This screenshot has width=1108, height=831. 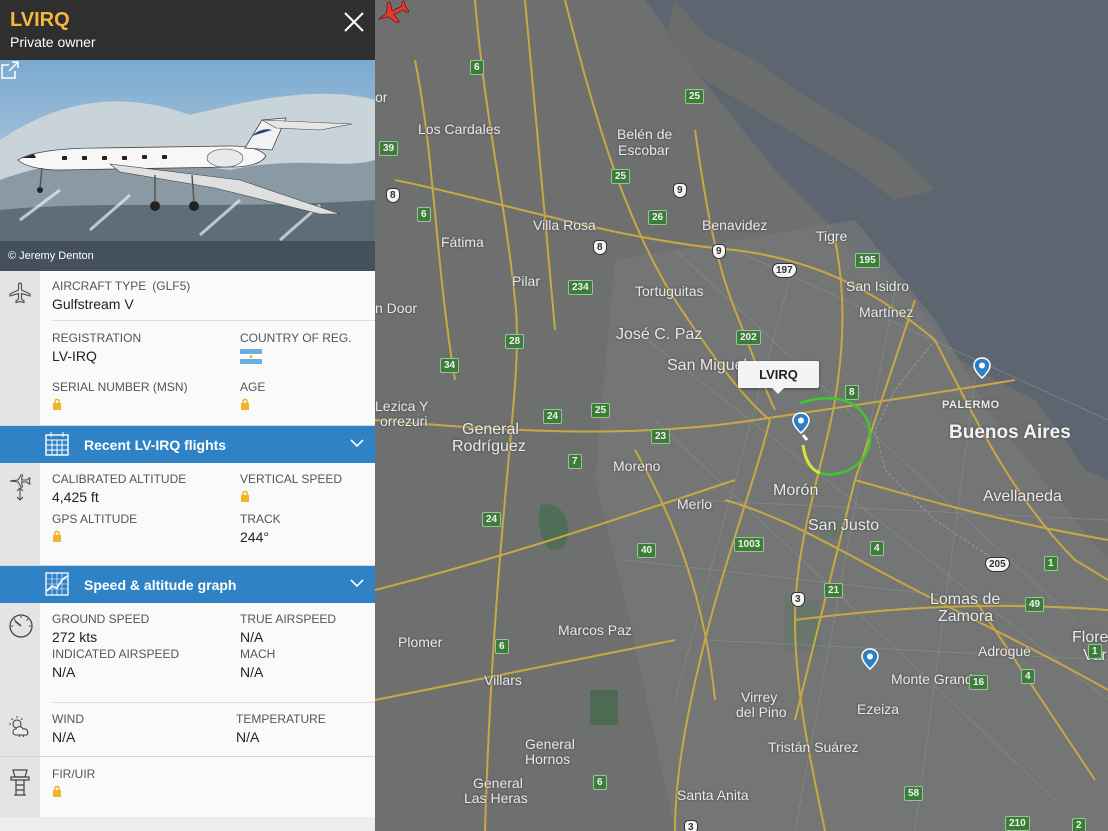 What do you see at coordinates (1010, 432) in the screenshot?
I see `place-label: Buenos Aires` at bounding box center [1010, 432].